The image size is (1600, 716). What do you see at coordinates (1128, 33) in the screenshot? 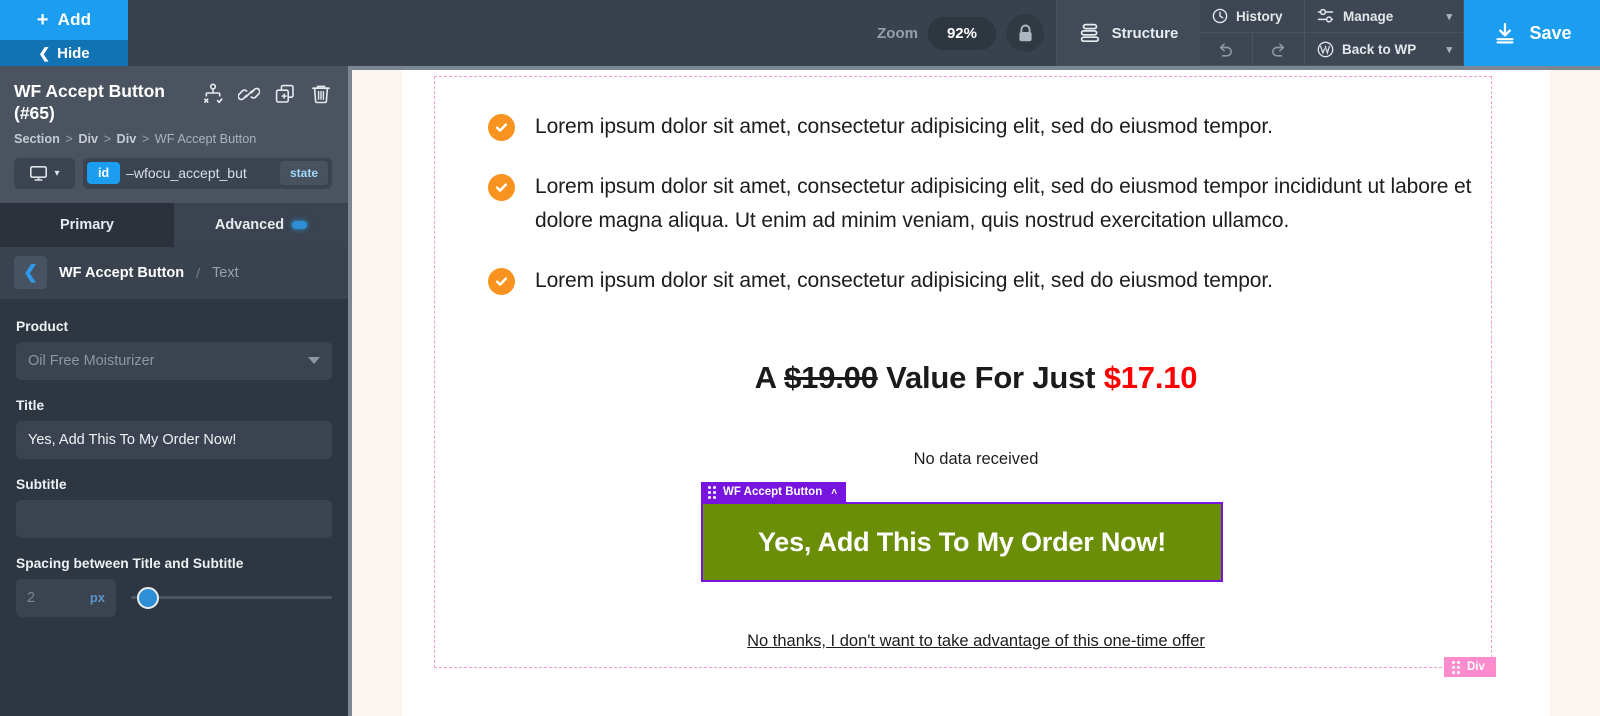
I see `structure-button: Structure` at bounding box center [1128, 33].